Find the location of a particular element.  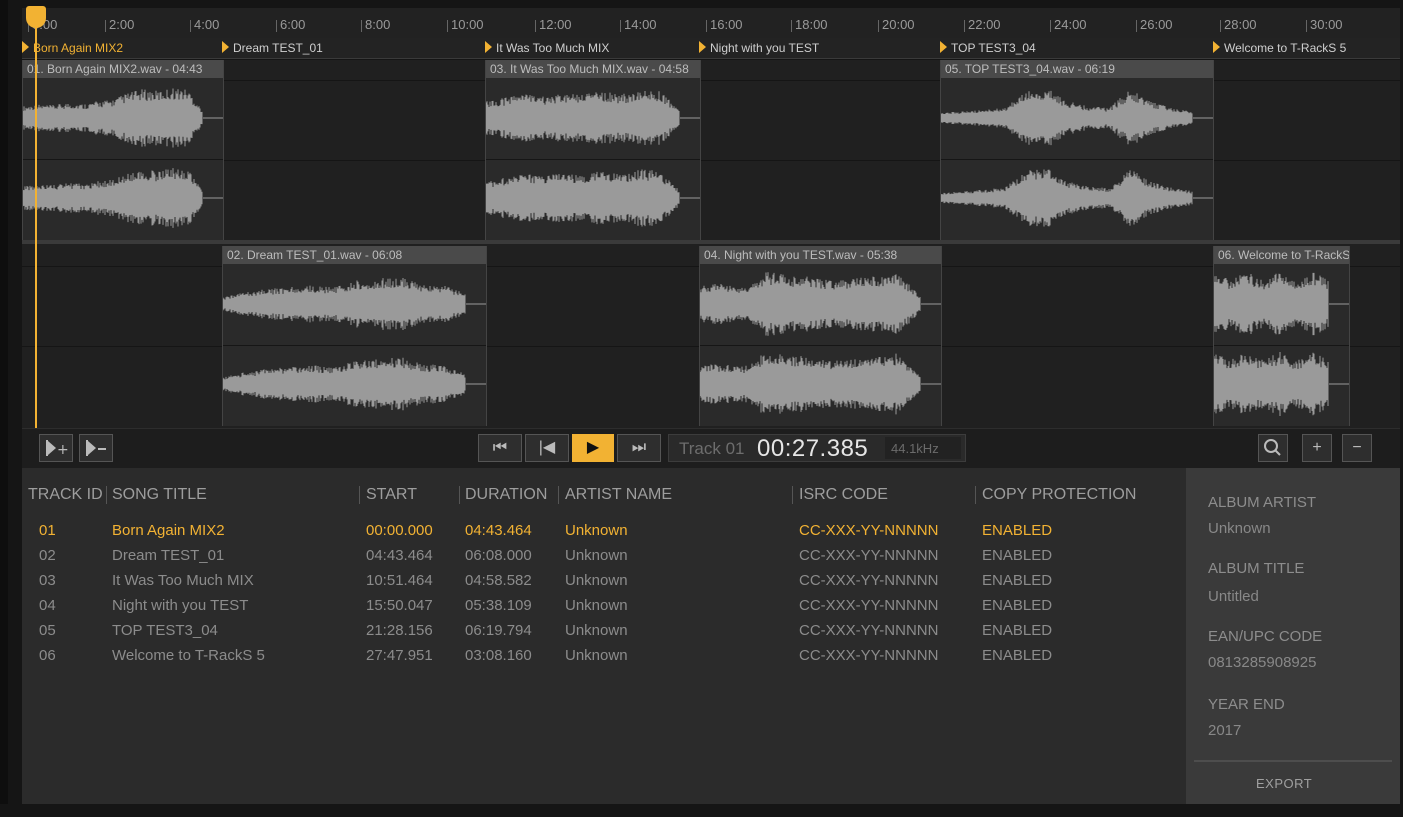

marker-label: Dream TEST_01 is located at coordinates (278, 48).